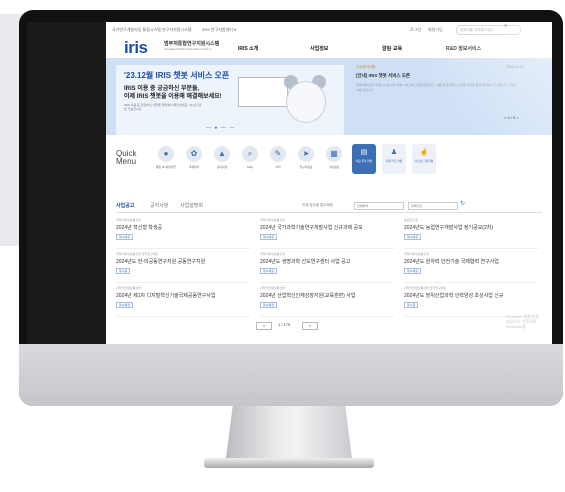 This screenshot has width=565, height=492. Describe the element at coordinates (188, 49) in the screenshot. I see `logo-subtitle-en: Integrated R&D Information System` at that location.